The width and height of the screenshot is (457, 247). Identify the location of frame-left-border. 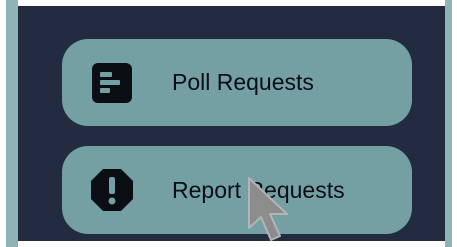
(12, 123).